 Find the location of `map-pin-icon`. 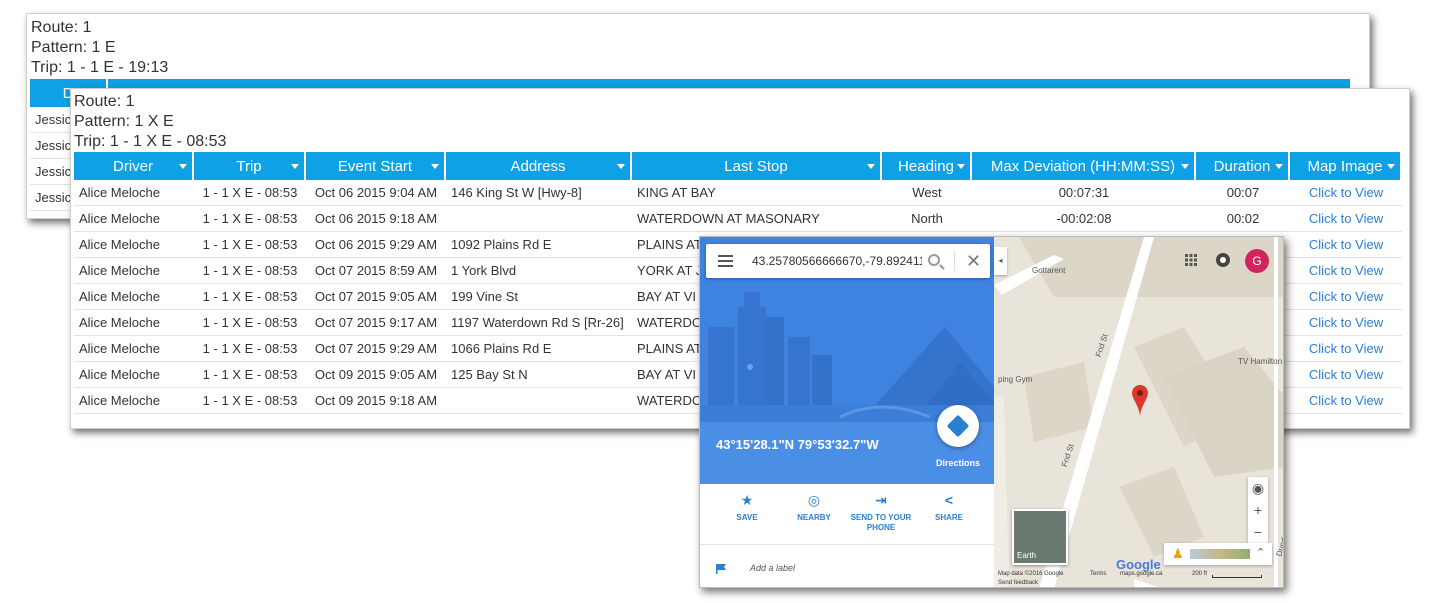

map-pin-icon is located at coordinates (1140, 401).